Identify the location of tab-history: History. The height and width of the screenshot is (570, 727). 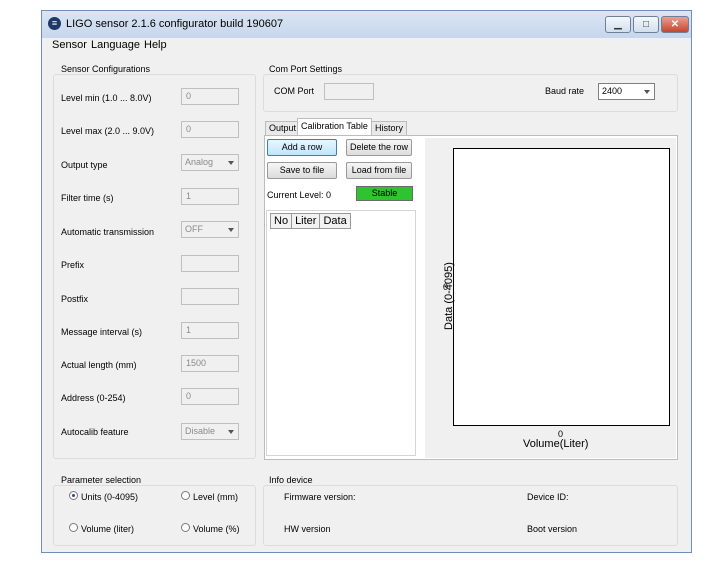
(389, 128).